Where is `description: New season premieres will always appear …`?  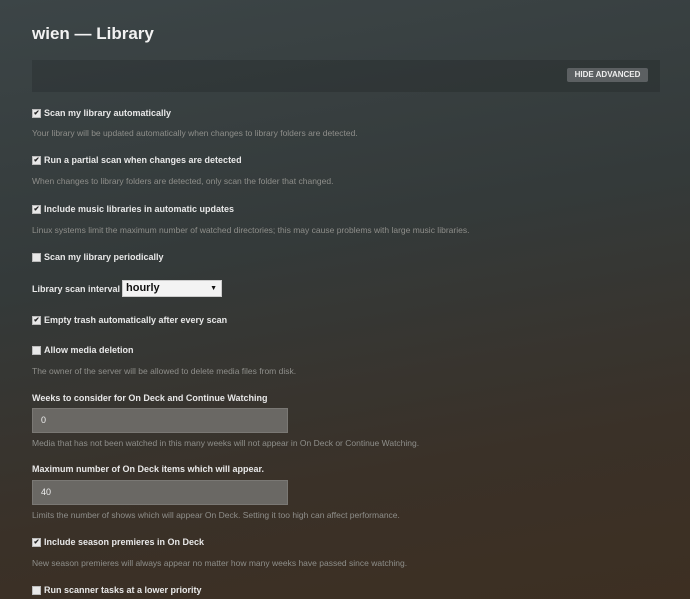 description: New season premieres will always appear … is located at coordinates (220, 563).